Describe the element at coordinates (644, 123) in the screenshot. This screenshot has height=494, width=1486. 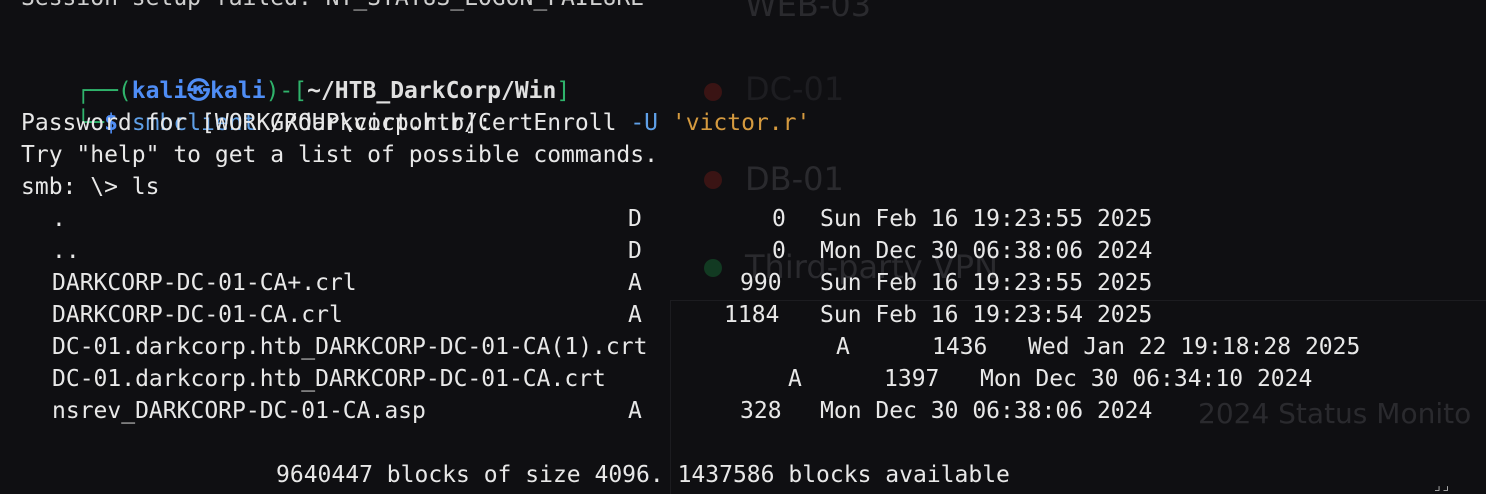
I see `command-flag: -U` at that location.